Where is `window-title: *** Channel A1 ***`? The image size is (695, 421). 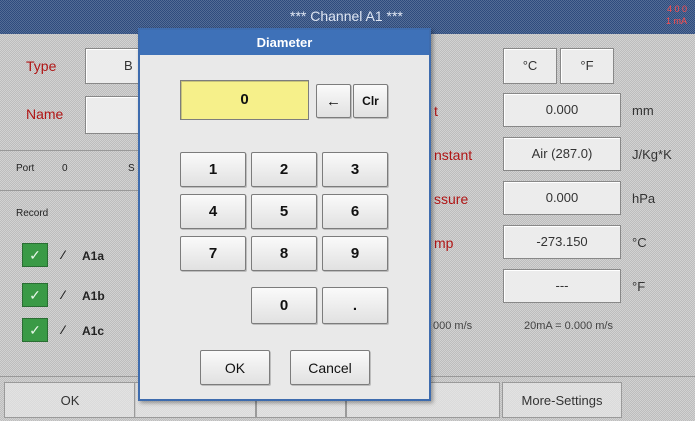 window-title: *** Channel A1 *** is located at coordinates (346, 16).